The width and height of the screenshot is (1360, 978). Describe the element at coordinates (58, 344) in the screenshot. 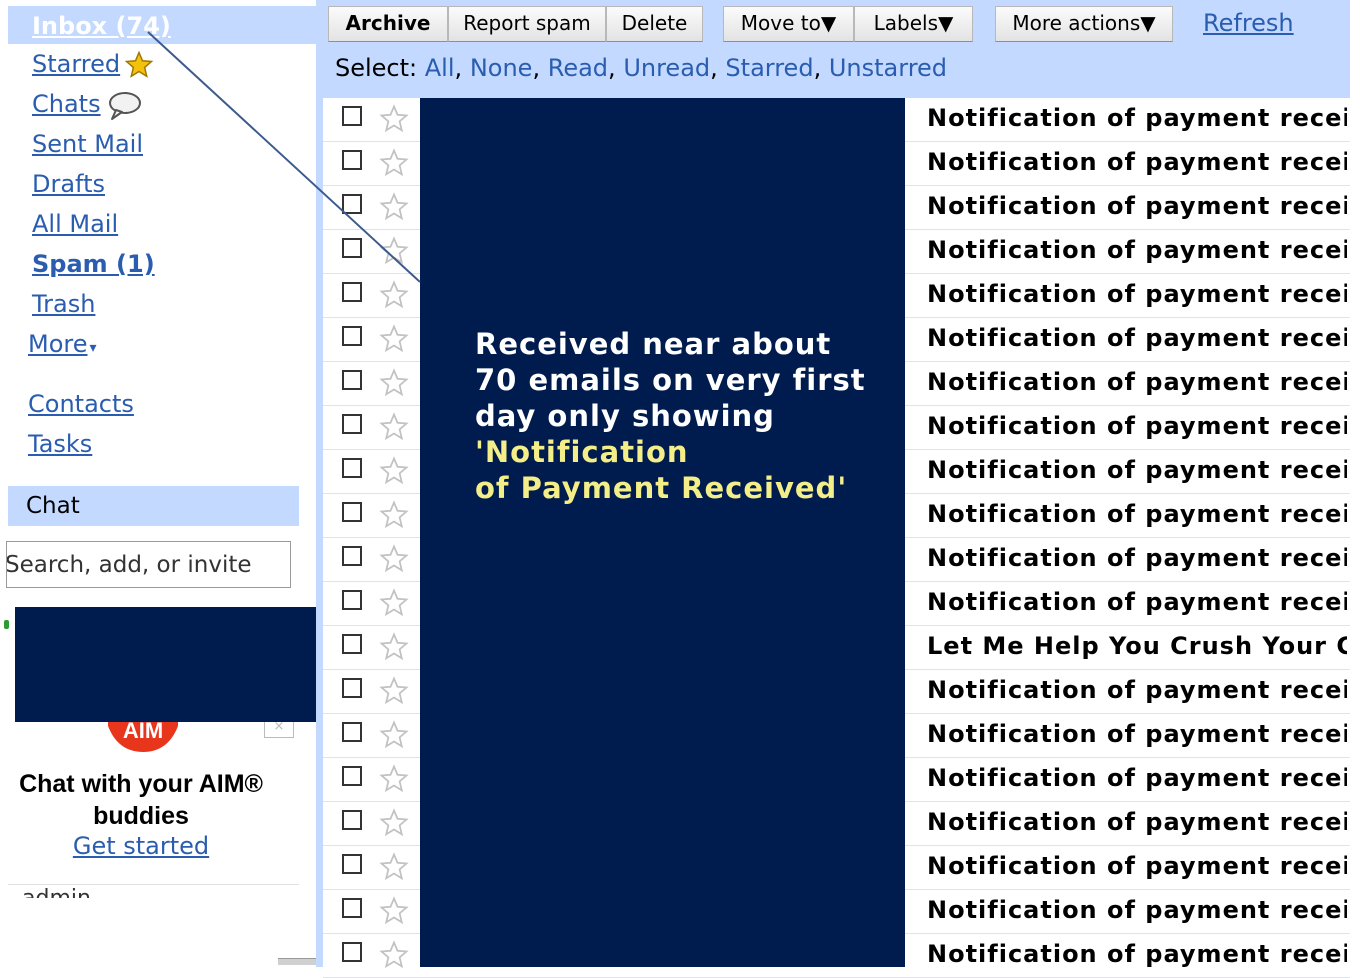

I see `more-label: More` at that location.